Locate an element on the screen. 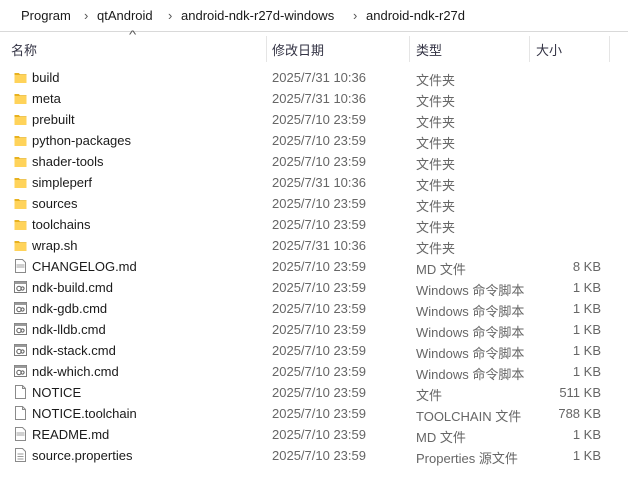 The width and height of the screenshot is (628, 498). file-name: wrap.sh is located at coordinates (55, 245).